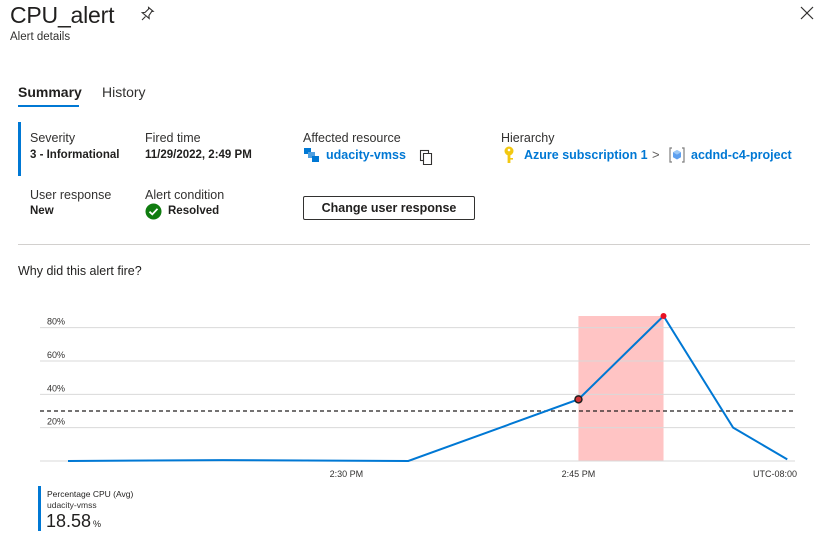 The image size is (814, 558). I want to click on user-response-label: User response, so click(71, 195).